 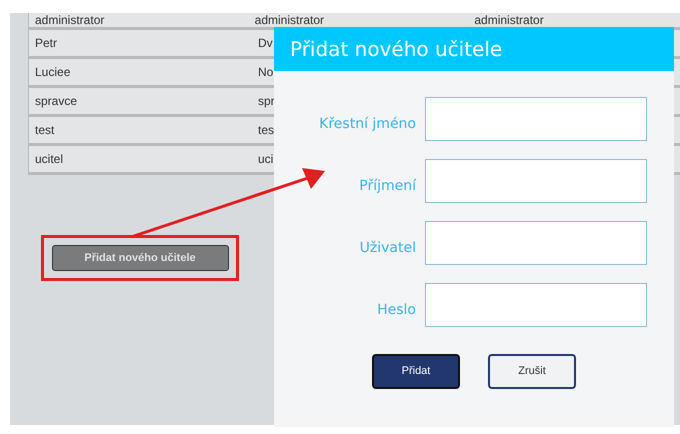 What do you see at coordinates (532, 371) in the screenshot?
I see `cancel-button: Zrušit` at bounding box center [532, 371].